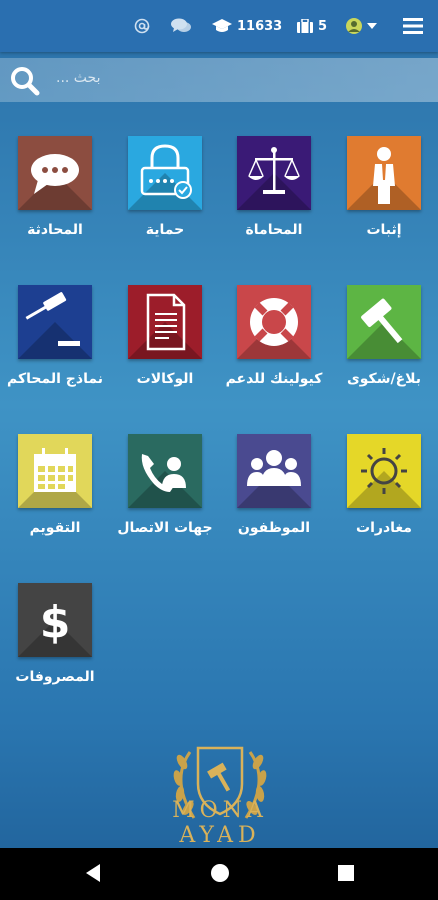 The image size is (438, 900). What do you see at coordinates (274, 468) in the screenshot?
I see `group-icon` at bounding box center [274, 468].